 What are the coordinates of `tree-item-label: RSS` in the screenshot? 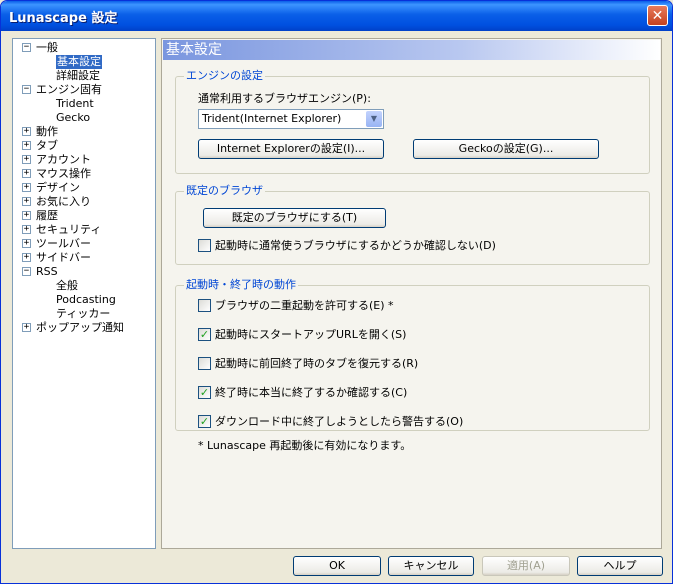 It's located at (47, 271).